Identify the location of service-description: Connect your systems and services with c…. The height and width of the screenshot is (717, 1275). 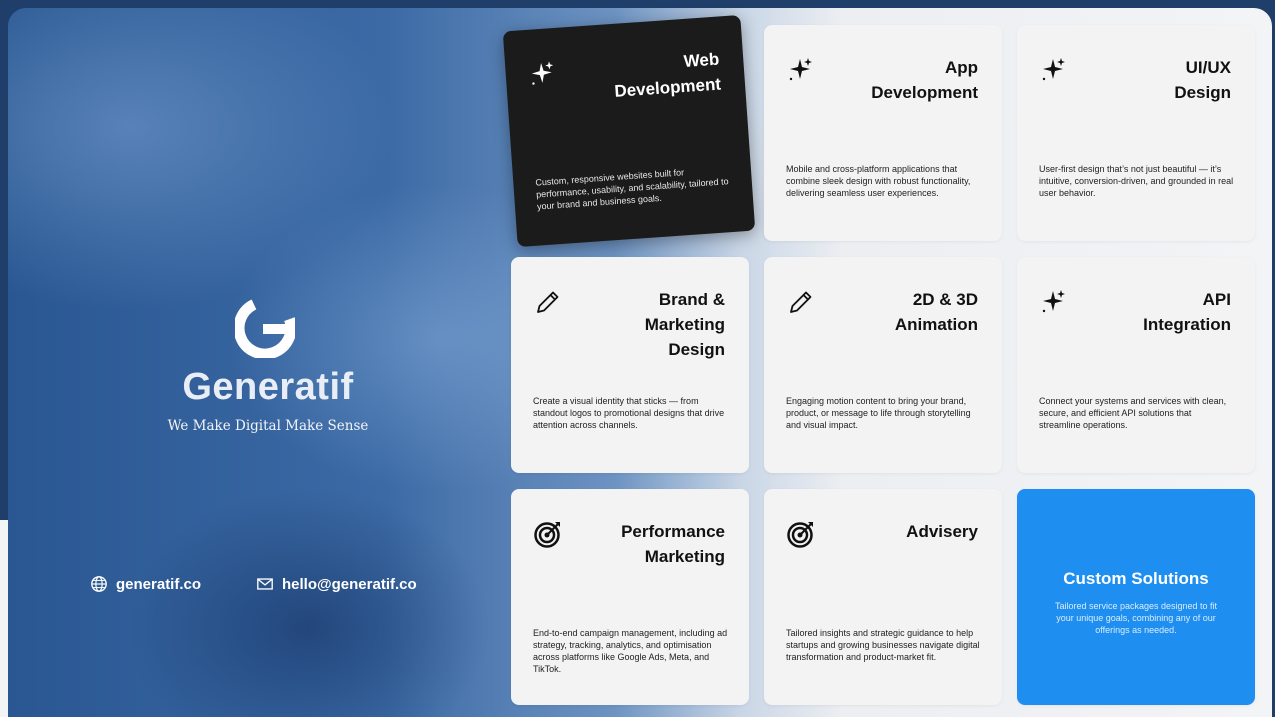
(1133, 413).